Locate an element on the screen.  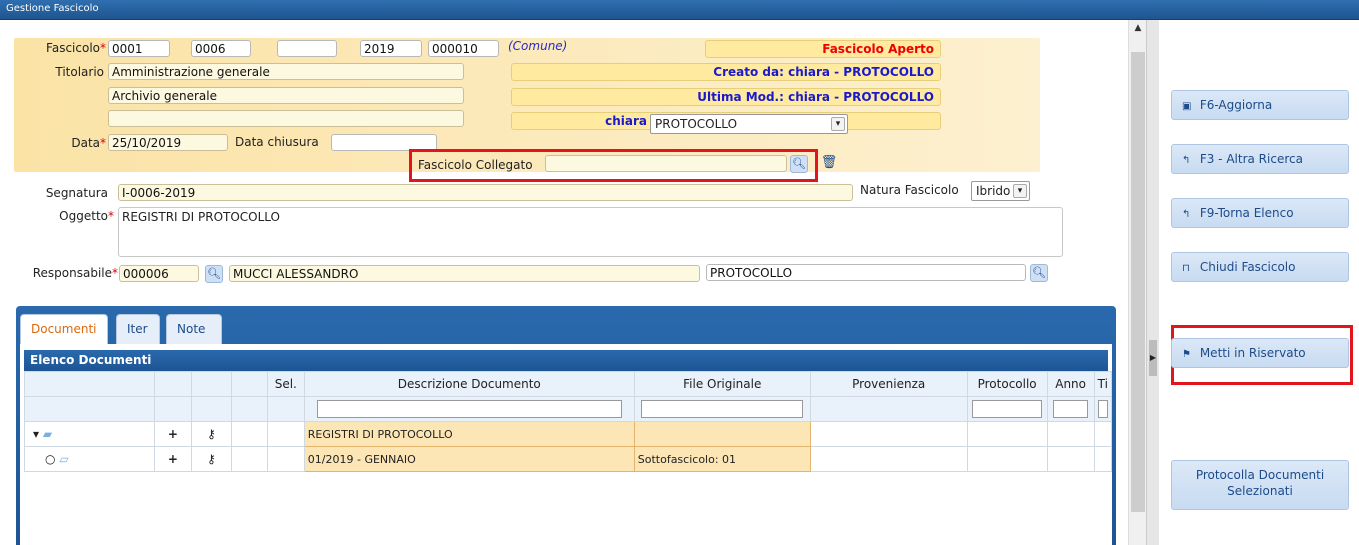
filter-file is located at coordinates (722, 409).